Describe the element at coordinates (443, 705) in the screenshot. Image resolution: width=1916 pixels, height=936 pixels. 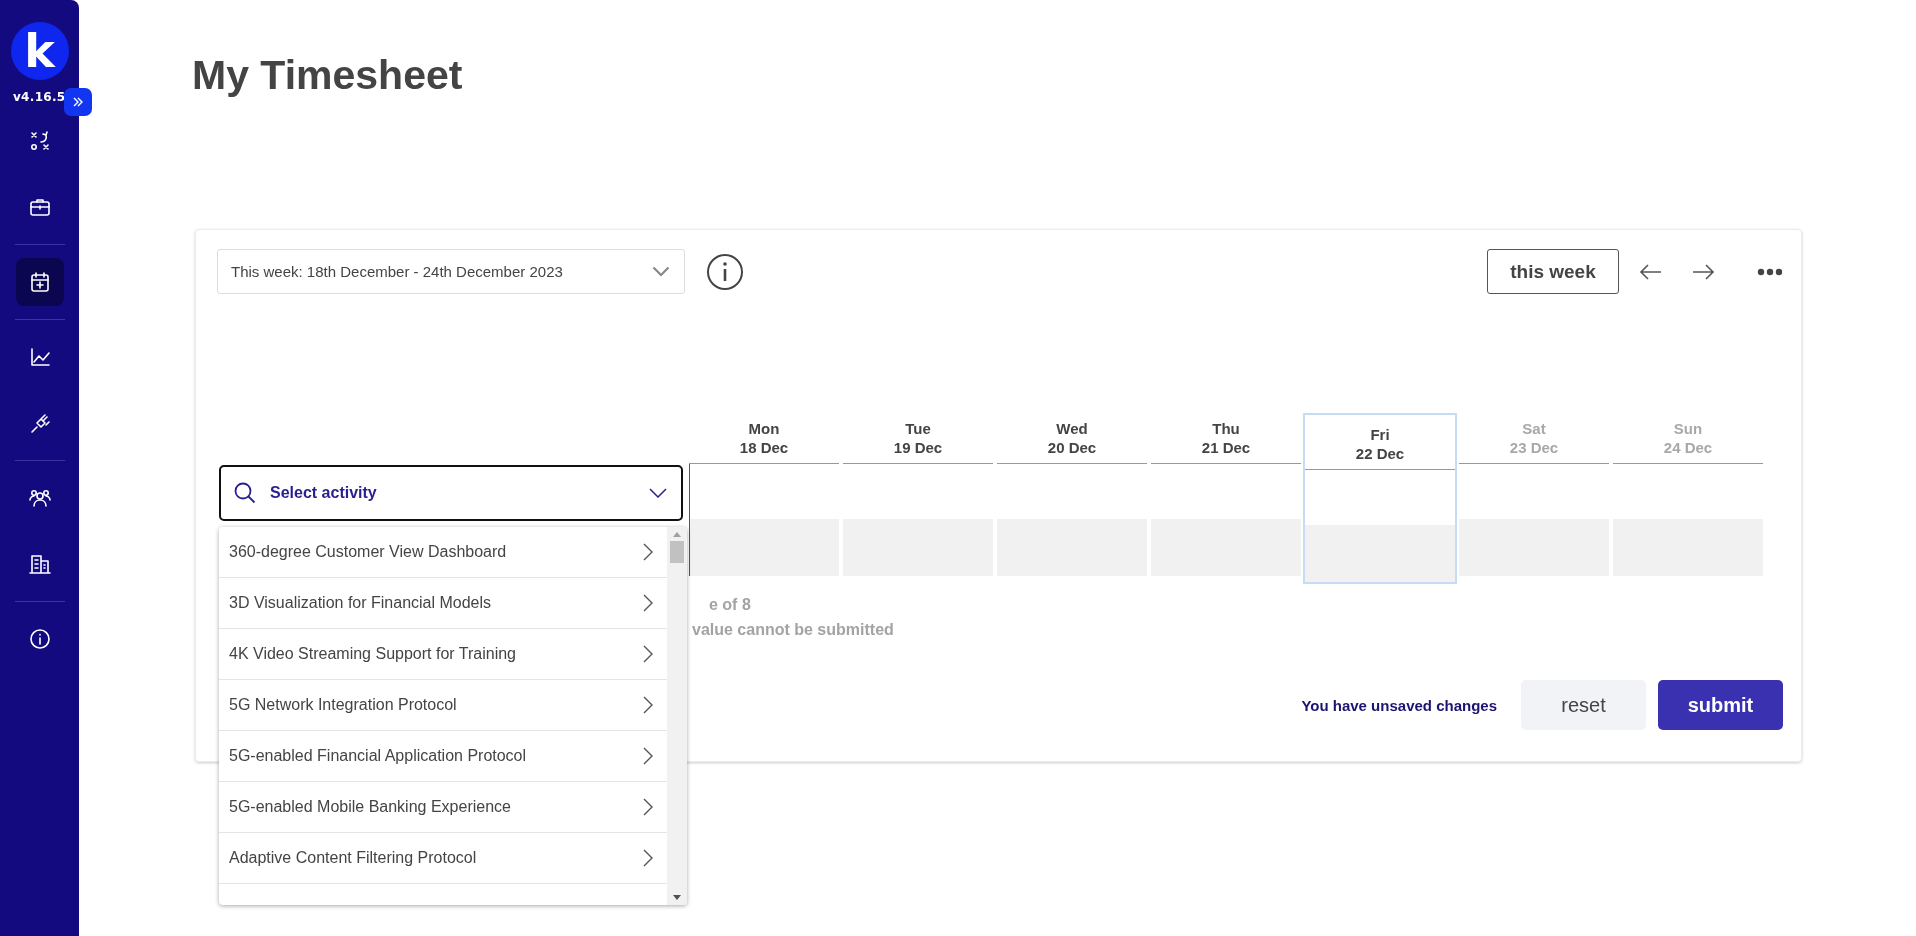
I see `activity-option: 5G Network Integration Protocol` at that location.